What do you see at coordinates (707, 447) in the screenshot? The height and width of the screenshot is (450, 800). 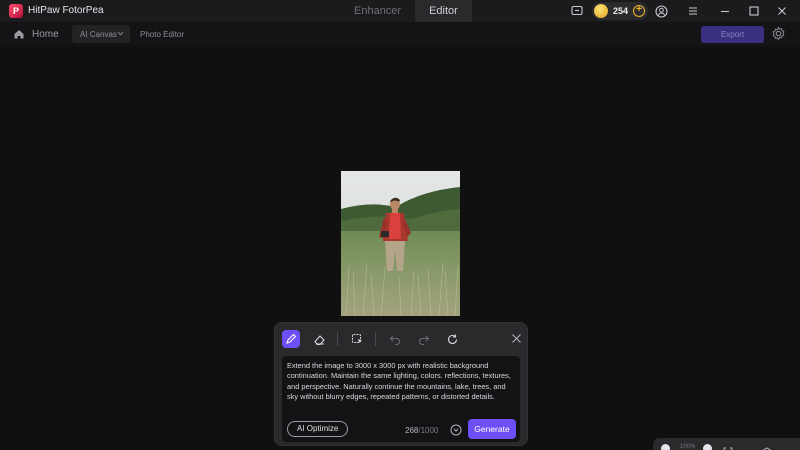 I see `zoom-in-button` at bounding box center [707, 447].